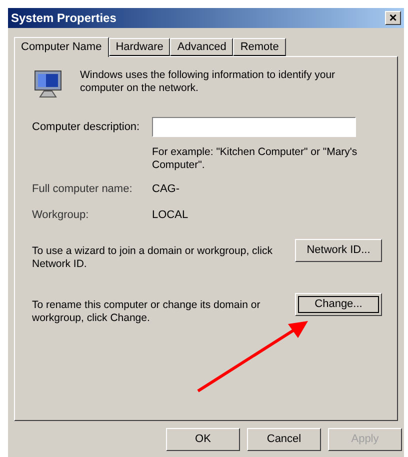 This screenshot has height=457, width=408. What do you see at coordinates (393, 18) in the screenshot?
I see `close-button: ×` at bounding box center [393, 18].